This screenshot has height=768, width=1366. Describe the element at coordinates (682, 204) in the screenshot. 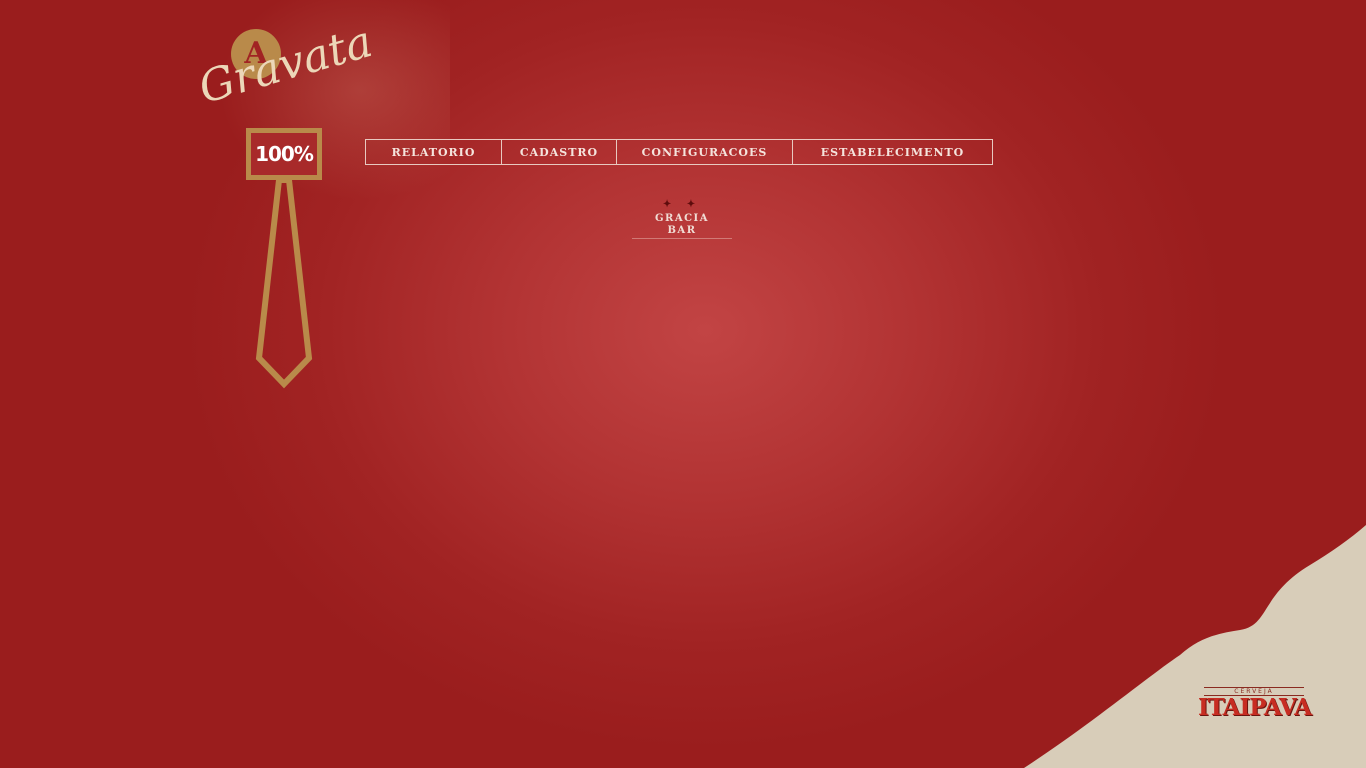

I see `star-icons: ✦ ✦` at that location.